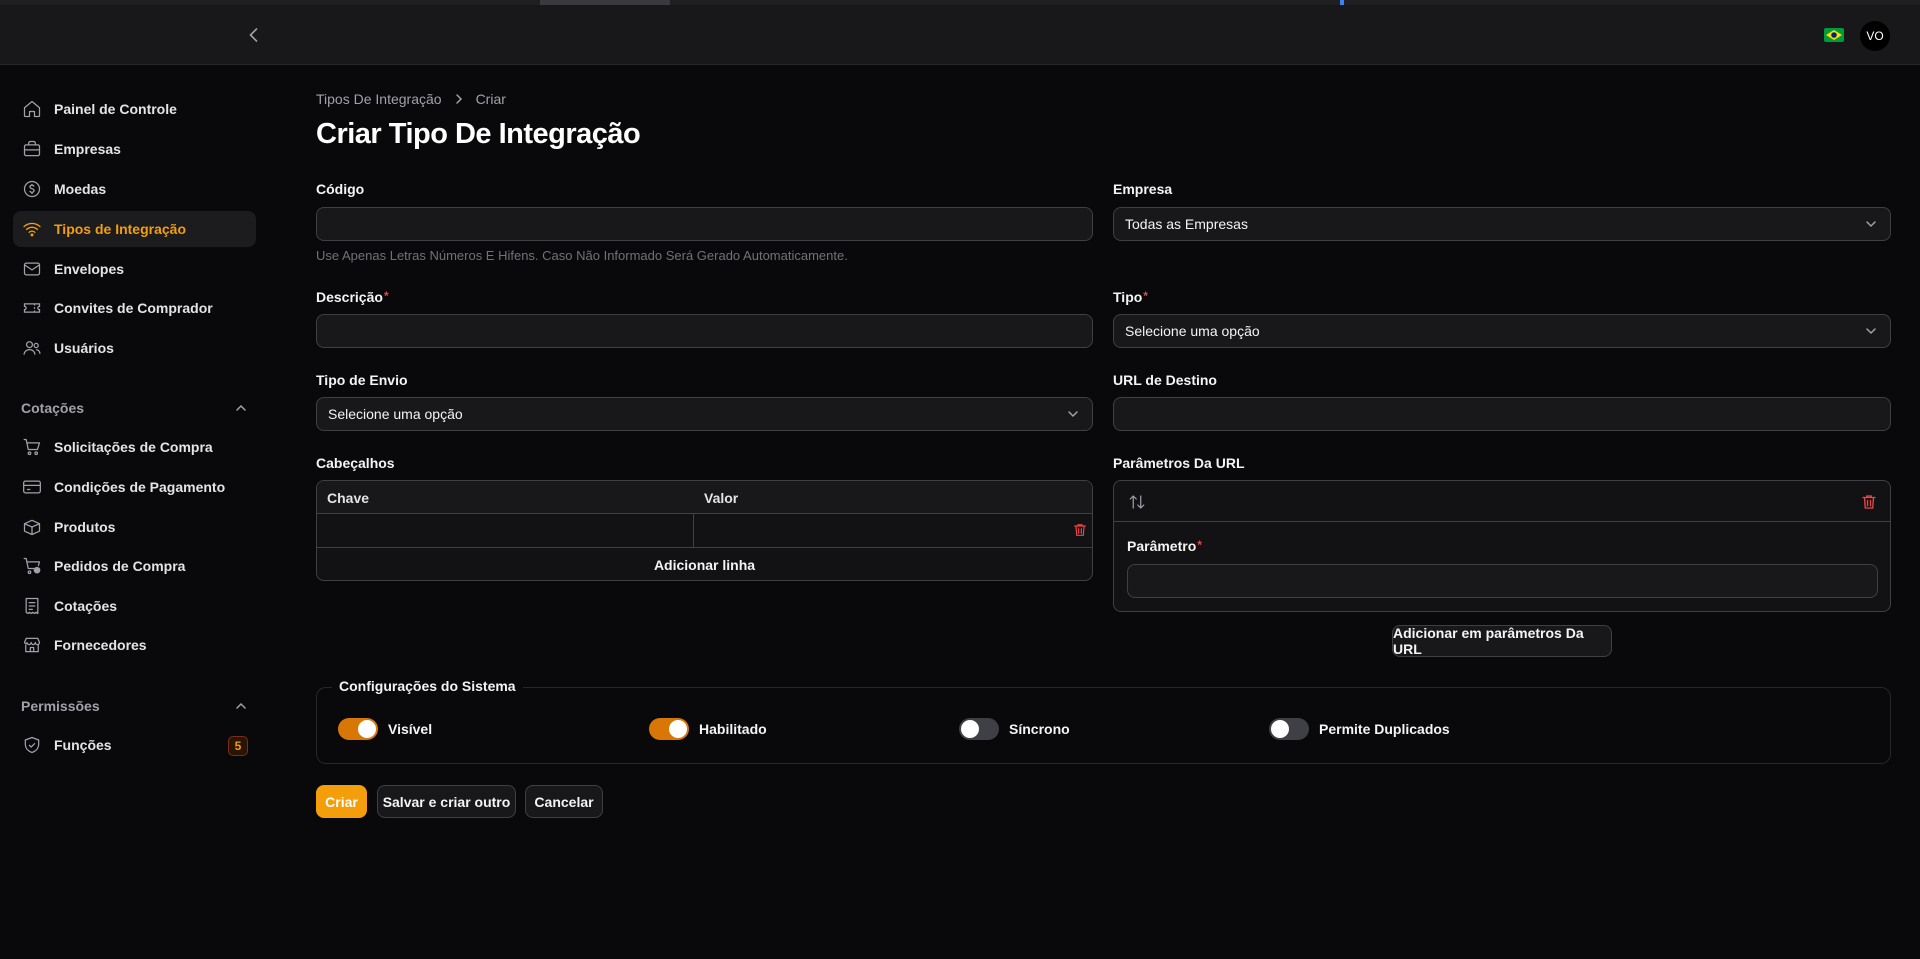 This screenshot has width=1920, height=959. Describe the element at coordinates (1834, 35) in the screenshot. I see `brazil-flag-icon` at that location.